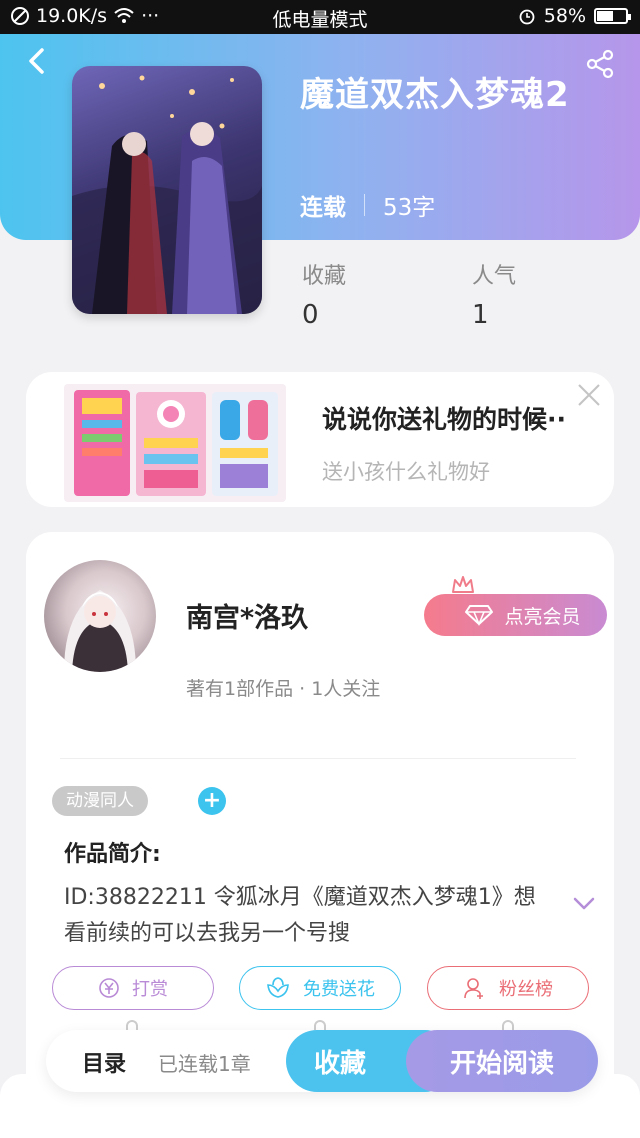 The height and width of the screenshot is (1138, 640). I want to click on favorites-label: 收藏, so click(324, 276).